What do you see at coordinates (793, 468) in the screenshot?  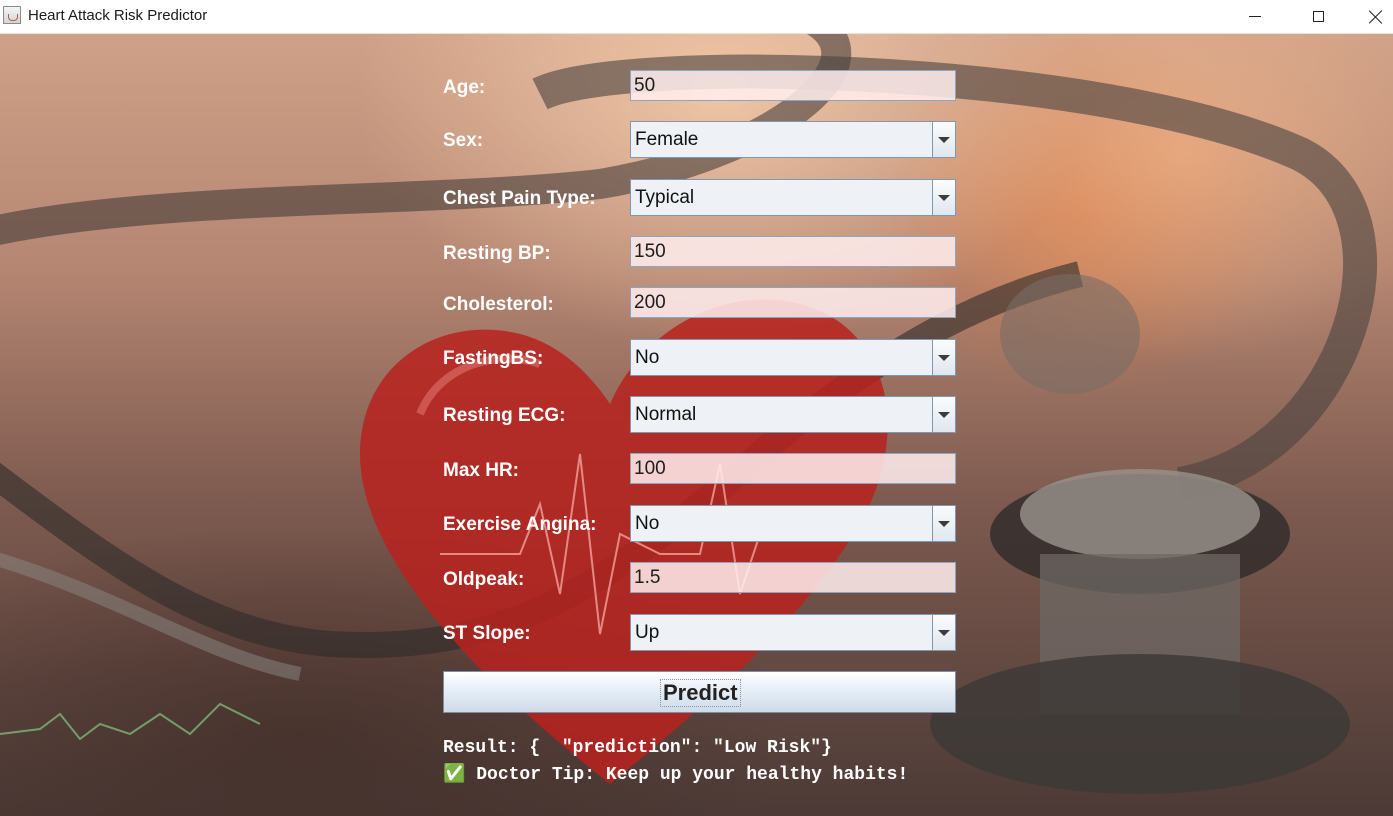 I see `max-hr-input` at bounding box center [793, 468].